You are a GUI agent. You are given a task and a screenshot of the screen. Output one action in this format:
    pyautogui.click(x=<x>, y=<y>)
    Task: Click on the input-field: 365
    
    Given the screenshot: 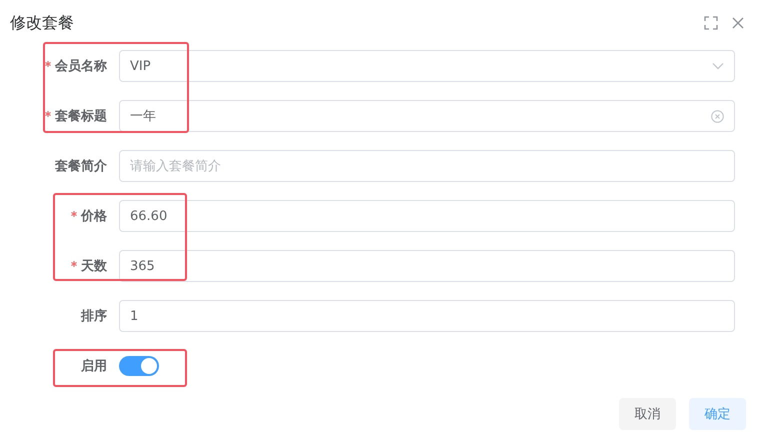 What is the action you would take?
    pyautogui.click(x=427, y=266)
    